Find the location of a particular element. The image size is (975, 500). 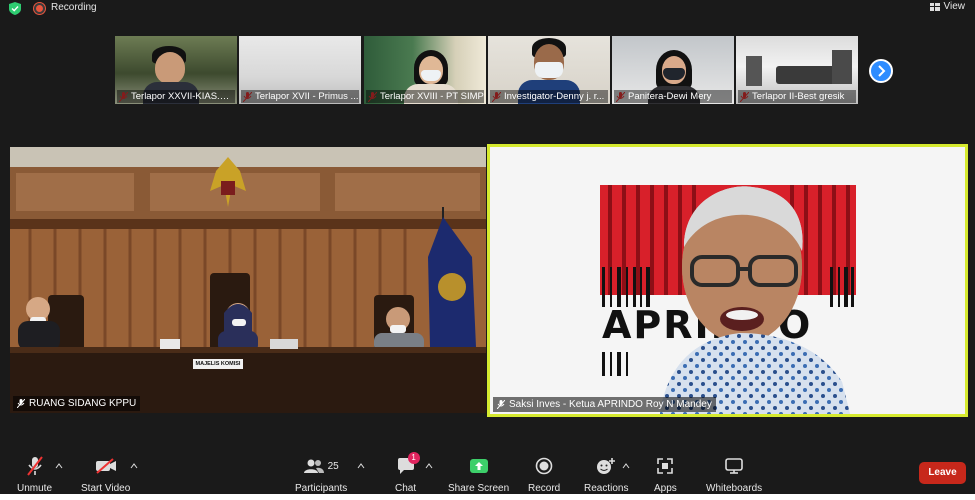

view-button: View is located at coordinates (947, 6).